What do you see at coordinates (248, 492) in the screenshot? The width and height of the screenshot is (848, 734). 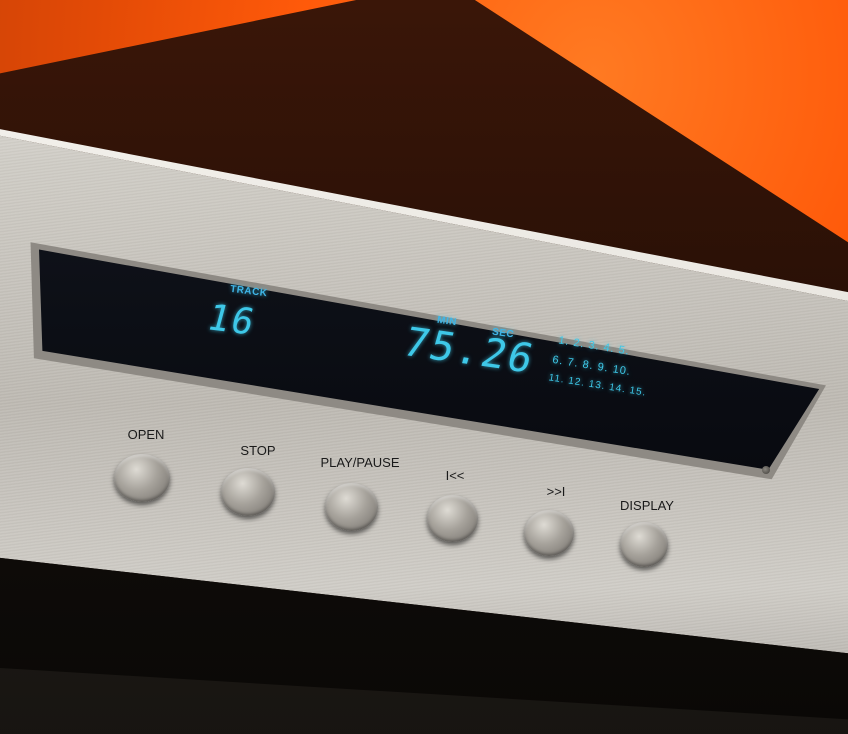 I see `stop-button` at bounding box center [248, 492].